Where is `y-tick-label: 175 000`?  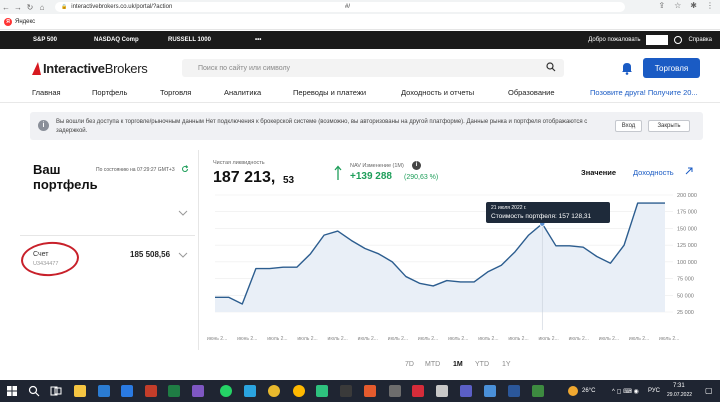 y-tick-label: 175 000 is located at coordinates (687, 213).